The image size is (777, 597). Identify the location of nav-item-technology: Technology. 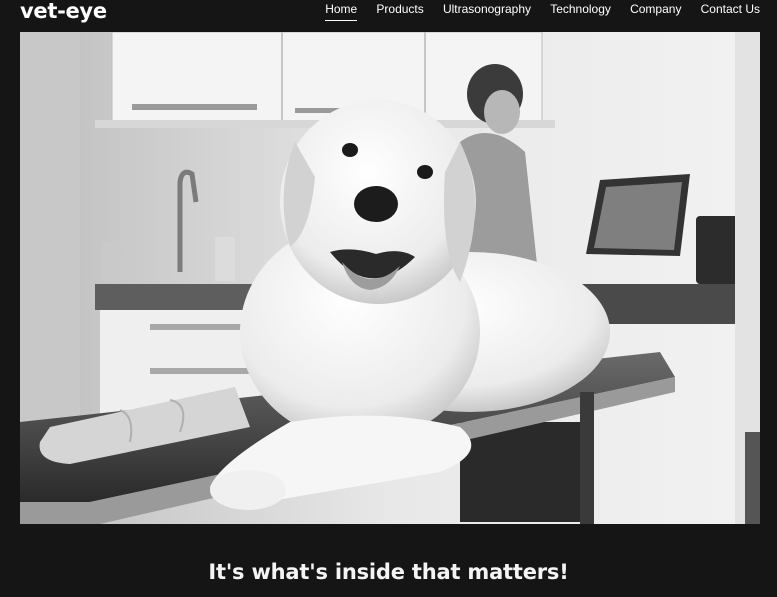
(581, 9).